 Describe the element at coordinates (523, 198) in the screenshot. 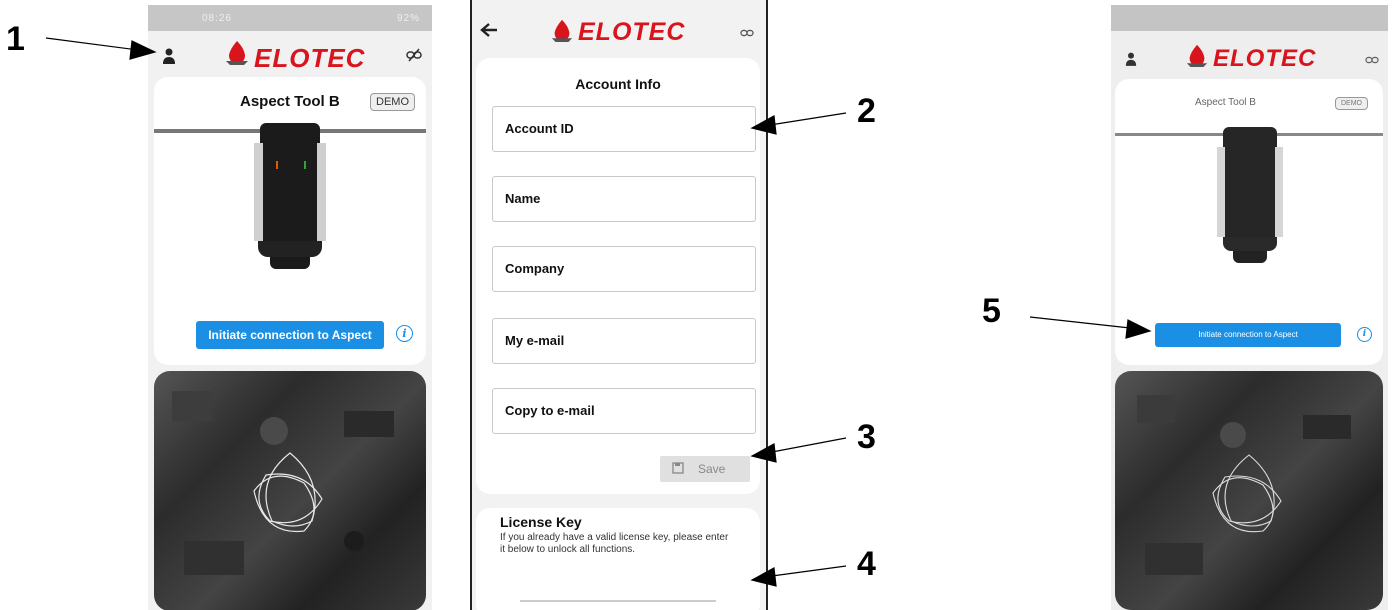

I see `name-label: Name` at that location.